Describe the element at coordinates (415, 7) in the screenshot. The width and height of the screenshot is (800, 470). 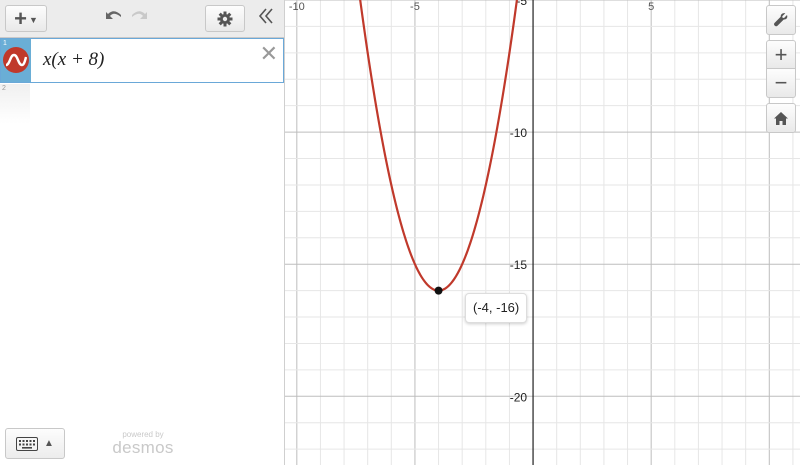
I see `x-tick-label: -5` at that location.